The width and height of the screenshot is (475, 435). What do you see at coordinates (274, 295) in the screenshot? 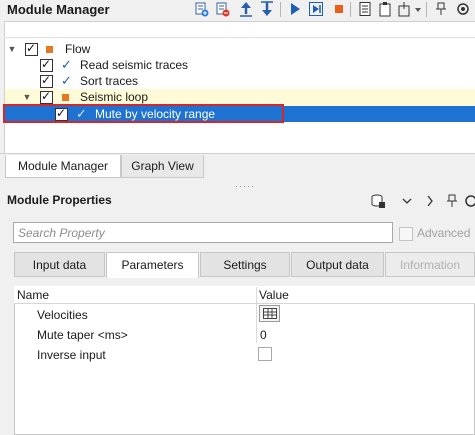
I see `column-header-value: Value` at bounding box center [274, 295].